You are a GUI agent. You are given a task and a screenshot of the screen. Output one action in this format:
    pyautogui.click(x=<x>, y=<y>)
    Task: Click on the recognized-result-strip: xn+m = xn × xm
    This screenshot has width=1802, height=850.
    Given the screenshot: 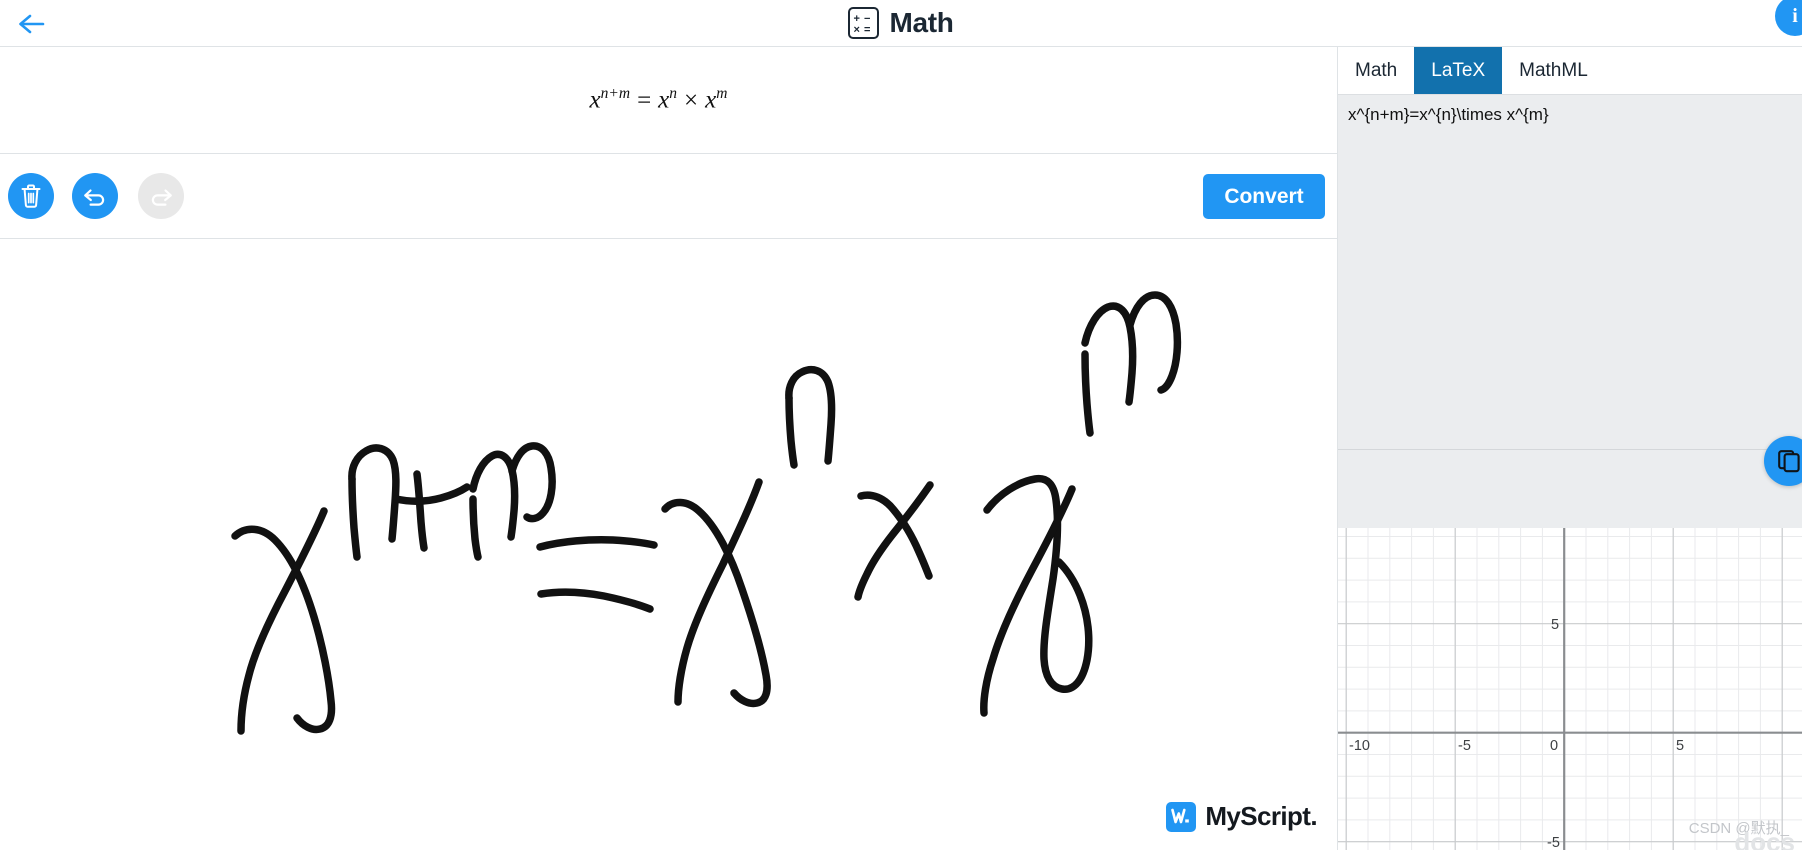 What is the action you would take?
    pyautogui.click(x=668, y=100)
    